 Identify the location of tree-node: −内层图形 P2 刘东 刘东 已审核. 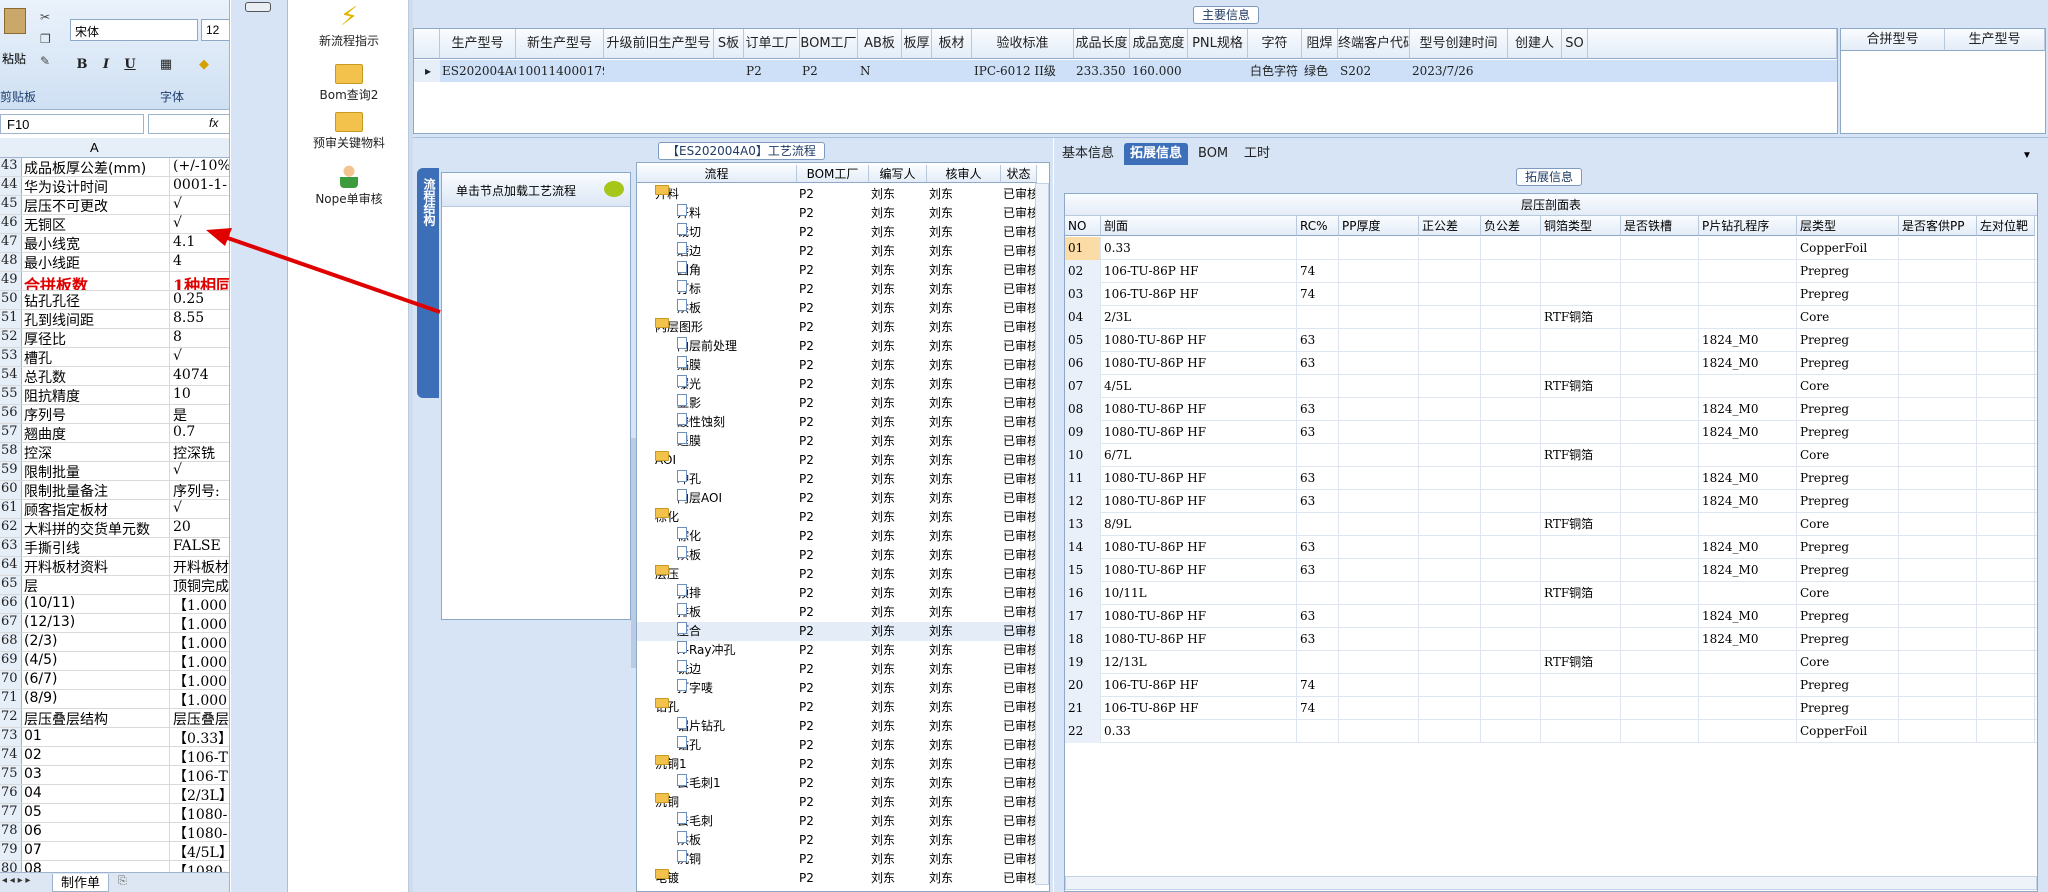
(837, 327).